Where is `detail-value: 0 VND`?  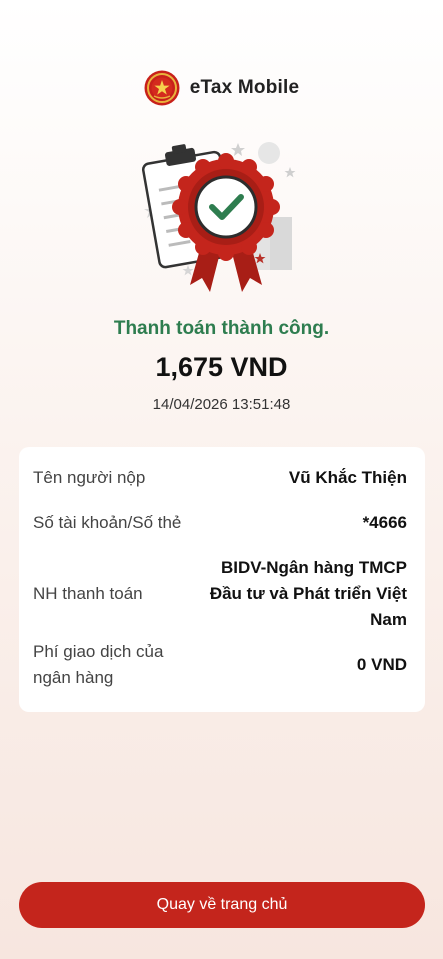 detail-value: 0 VND is located at coordinates (381, 664).